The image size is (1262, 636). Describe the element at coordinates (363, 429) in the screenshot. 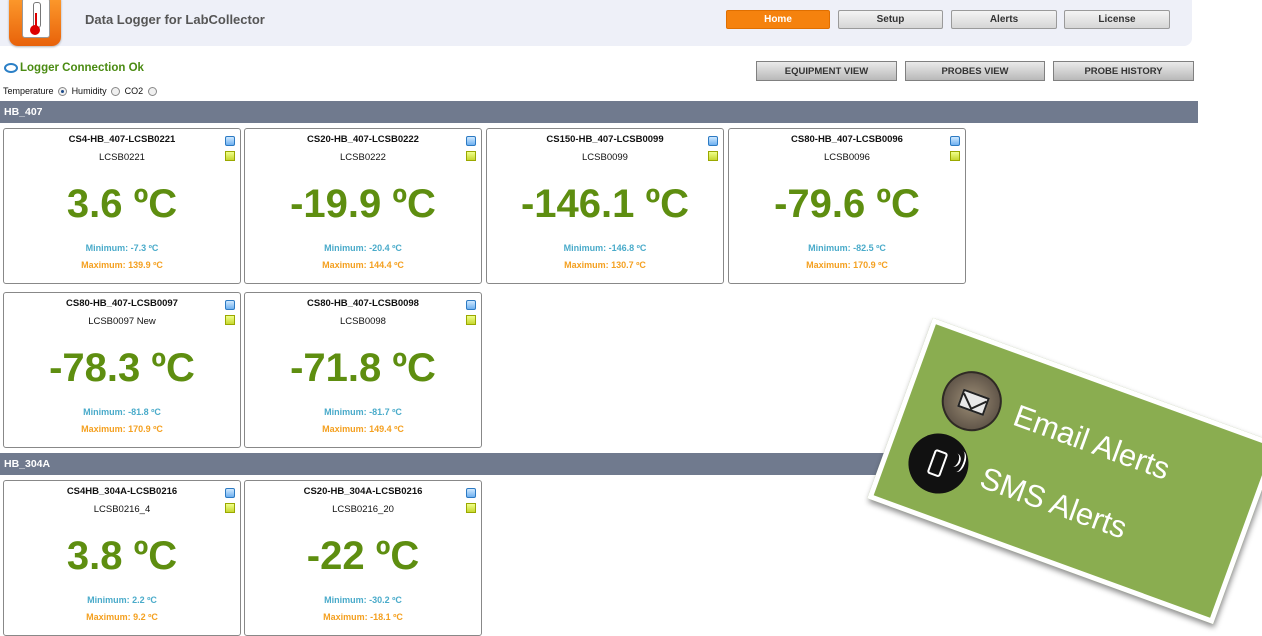

I see `probe-maximum: Maximum: 149.4 ºC` at that location.